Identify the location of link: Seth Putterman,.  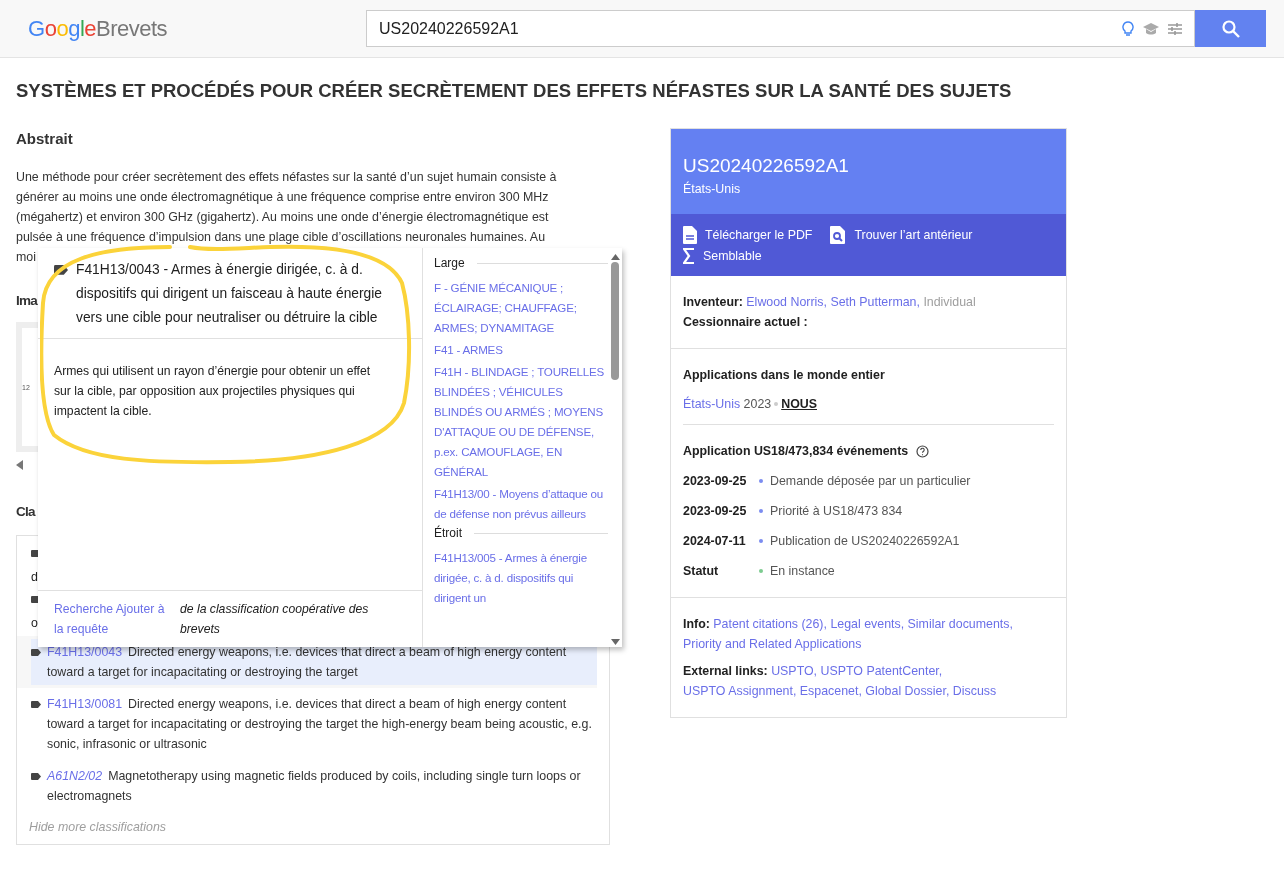
(875, 302).